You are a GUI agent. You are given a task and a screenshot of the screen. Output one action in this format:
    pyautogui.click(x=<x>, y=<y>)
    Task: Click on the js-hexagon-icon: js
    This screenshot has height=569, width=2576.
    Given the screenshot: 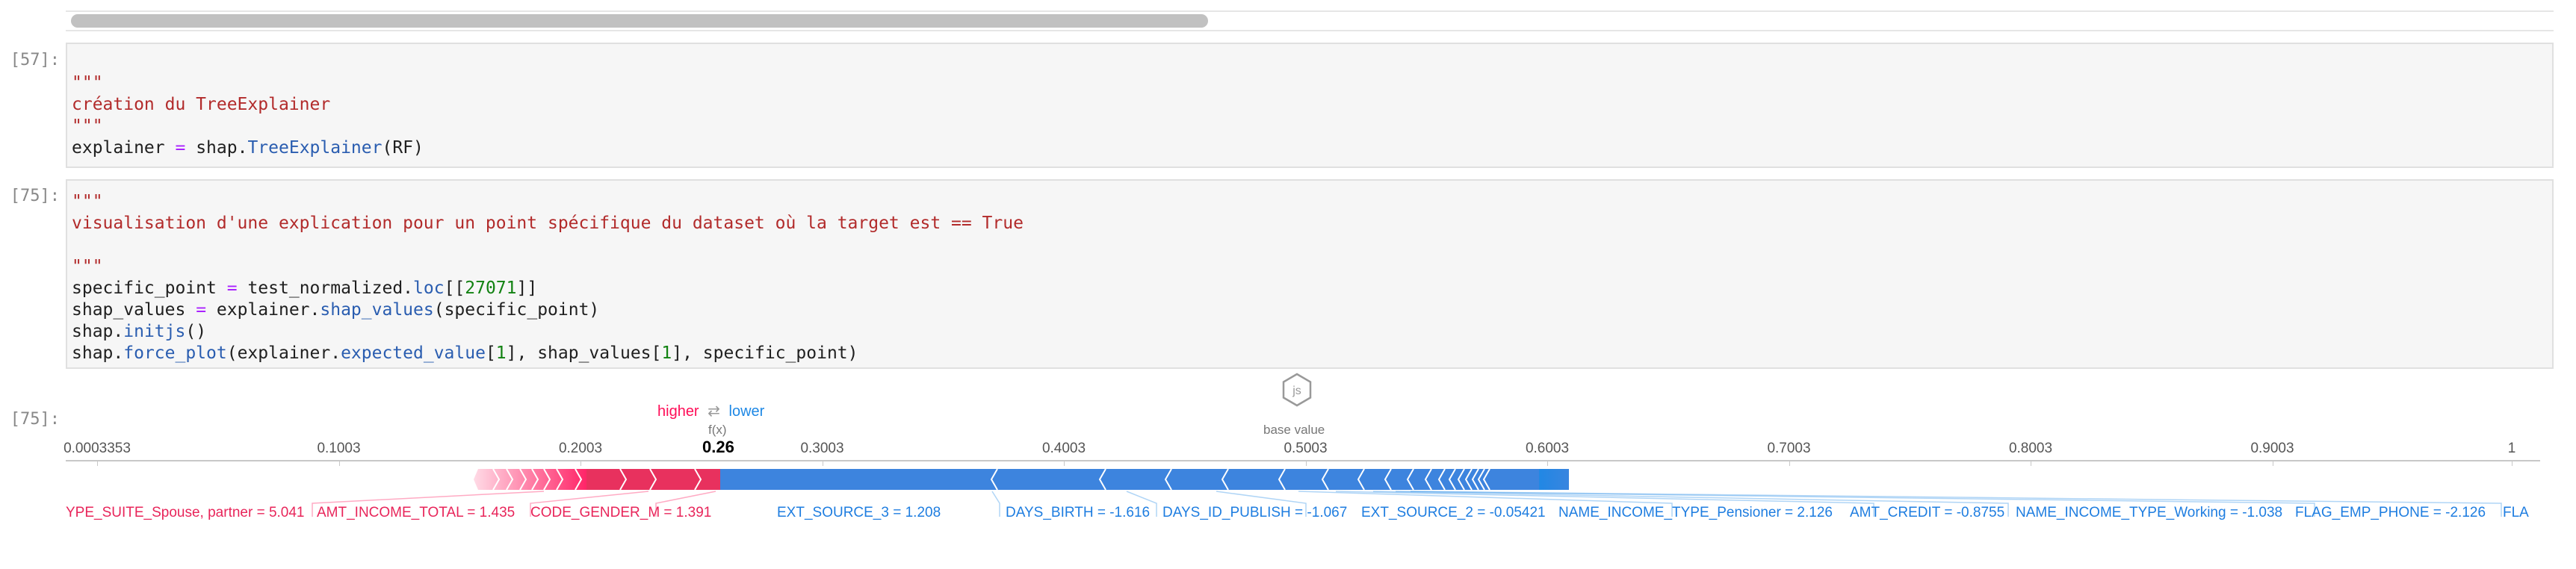 What is the action you would take?
    pyautogui.click(x=1297, y=390)
    